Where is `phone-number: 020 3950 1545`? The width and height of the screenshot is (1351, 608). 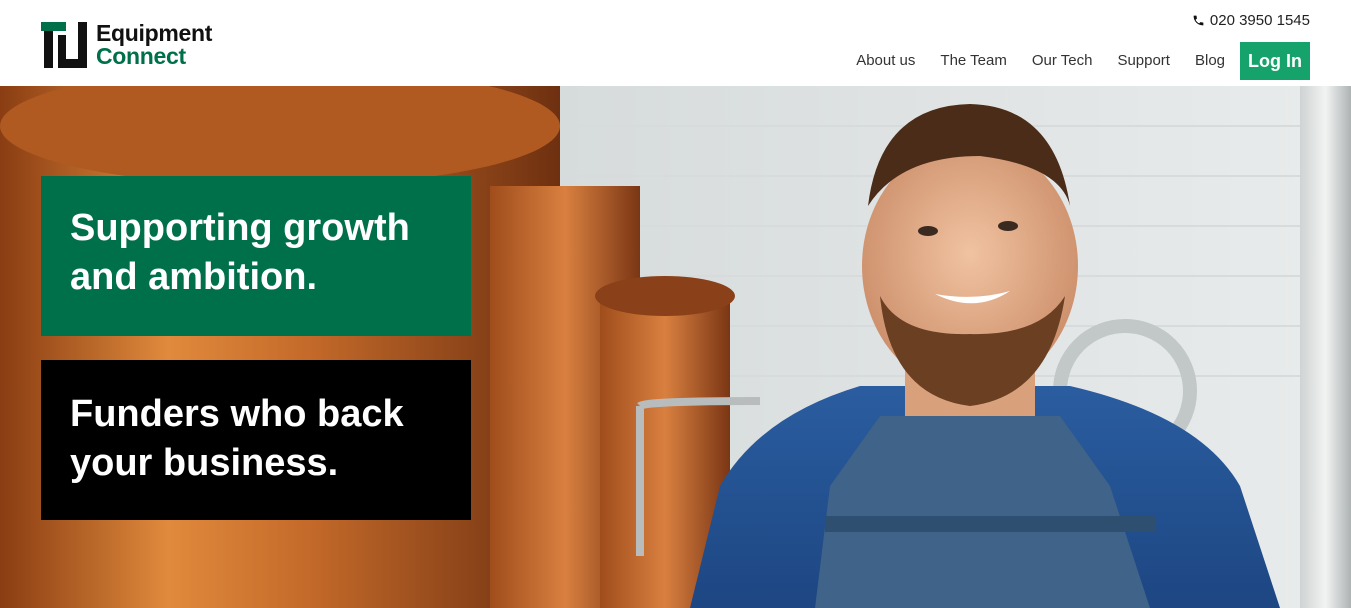
phone-number: 020 3950 1545 is located at coordinates (1251, 20).